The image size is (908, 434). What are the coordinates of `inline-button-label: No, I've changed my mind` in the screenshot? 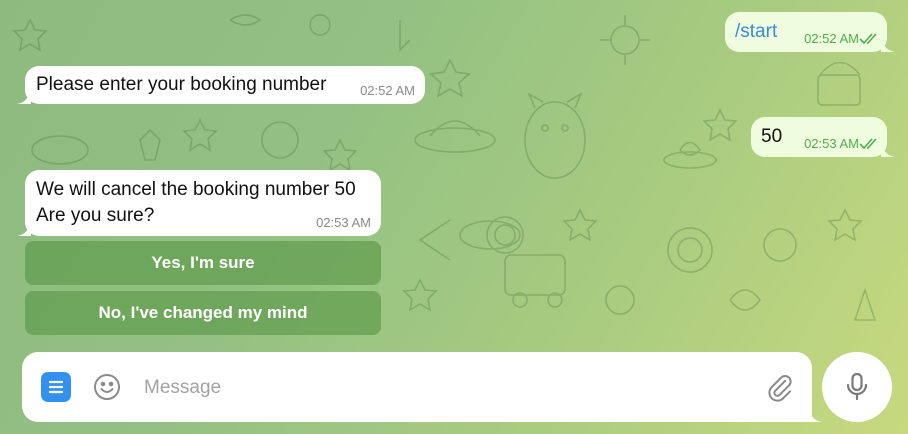 It's located at (203, 312).